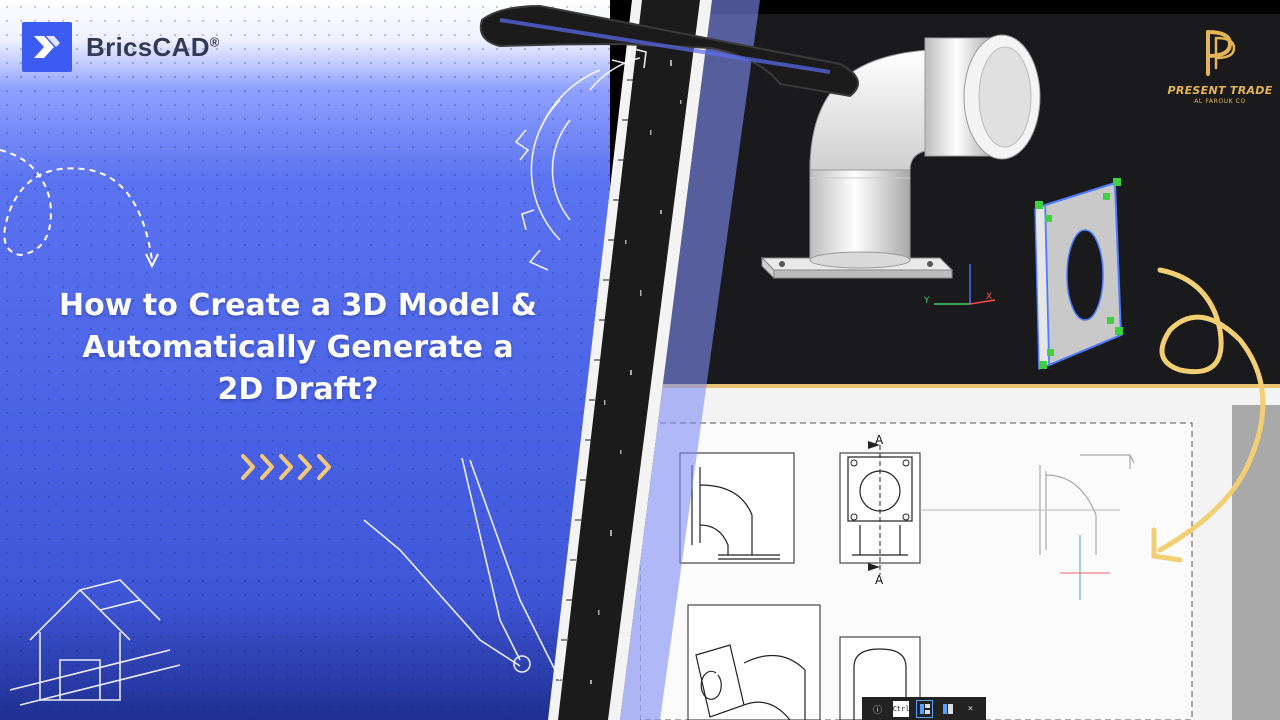 The width and height of the screenshot is (1280, 720). I want to click on headline-line-3: 2D Draft?, so click(298, 389).